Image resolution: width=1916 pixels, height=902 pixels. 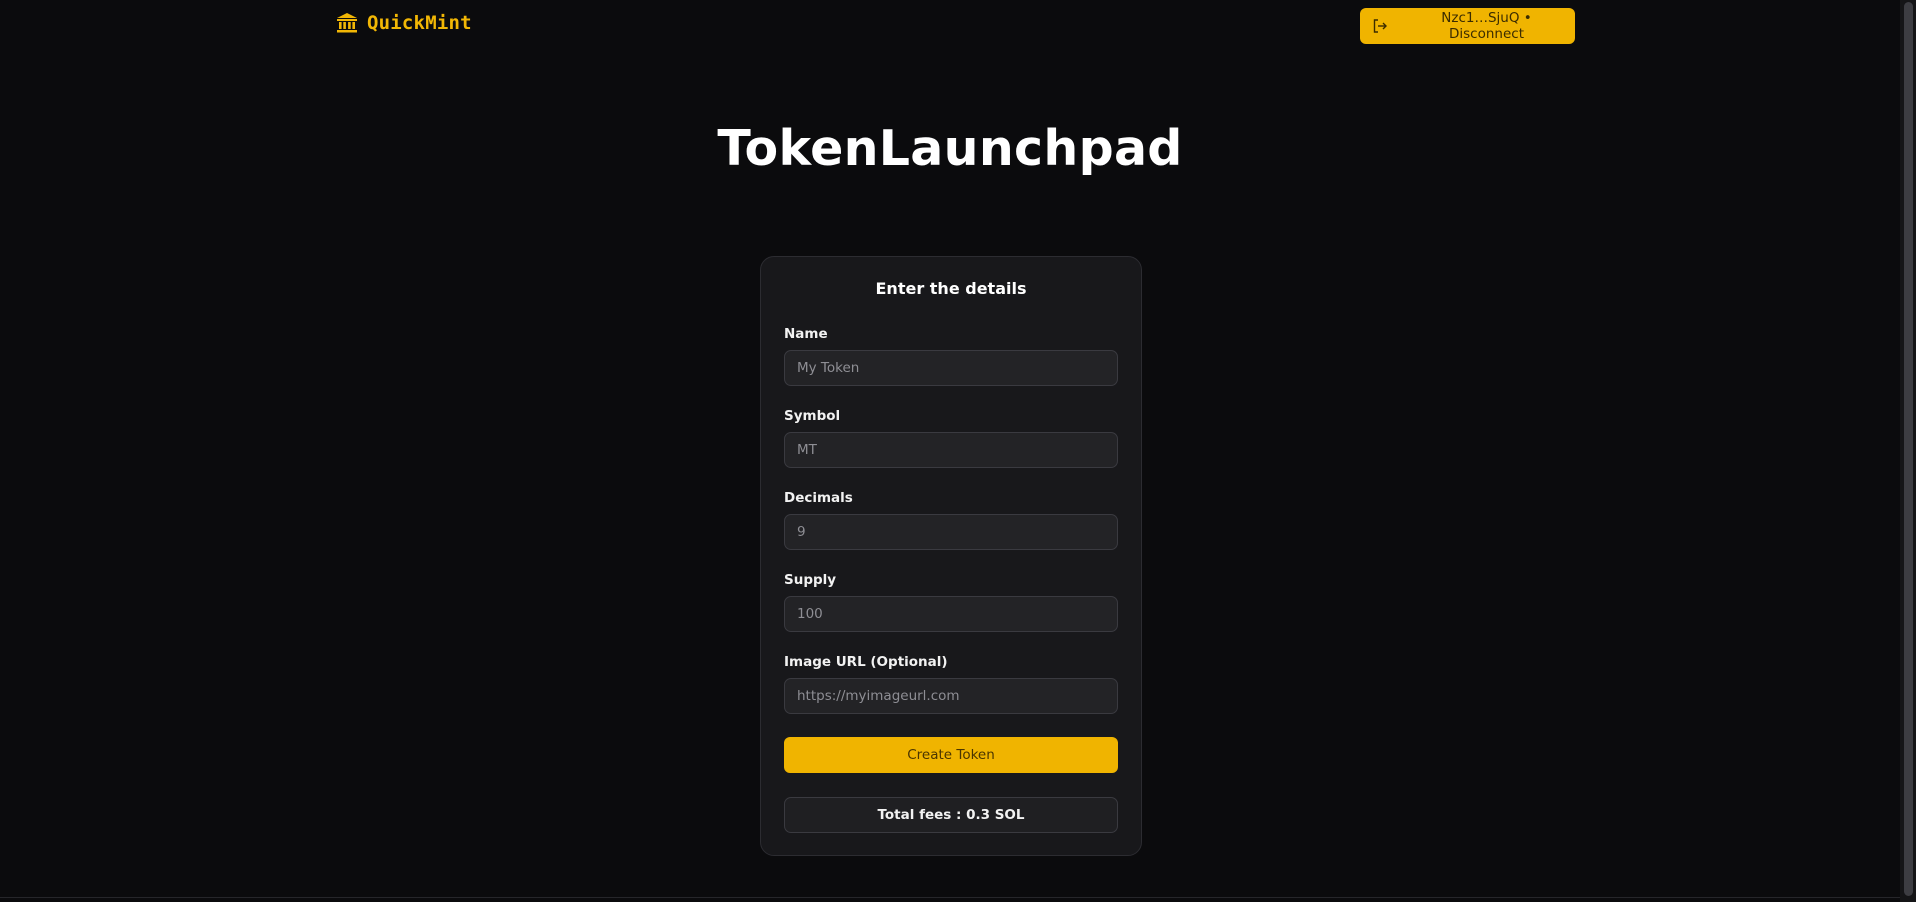 I want to click on symbol-input, so click(x=951, y=450).